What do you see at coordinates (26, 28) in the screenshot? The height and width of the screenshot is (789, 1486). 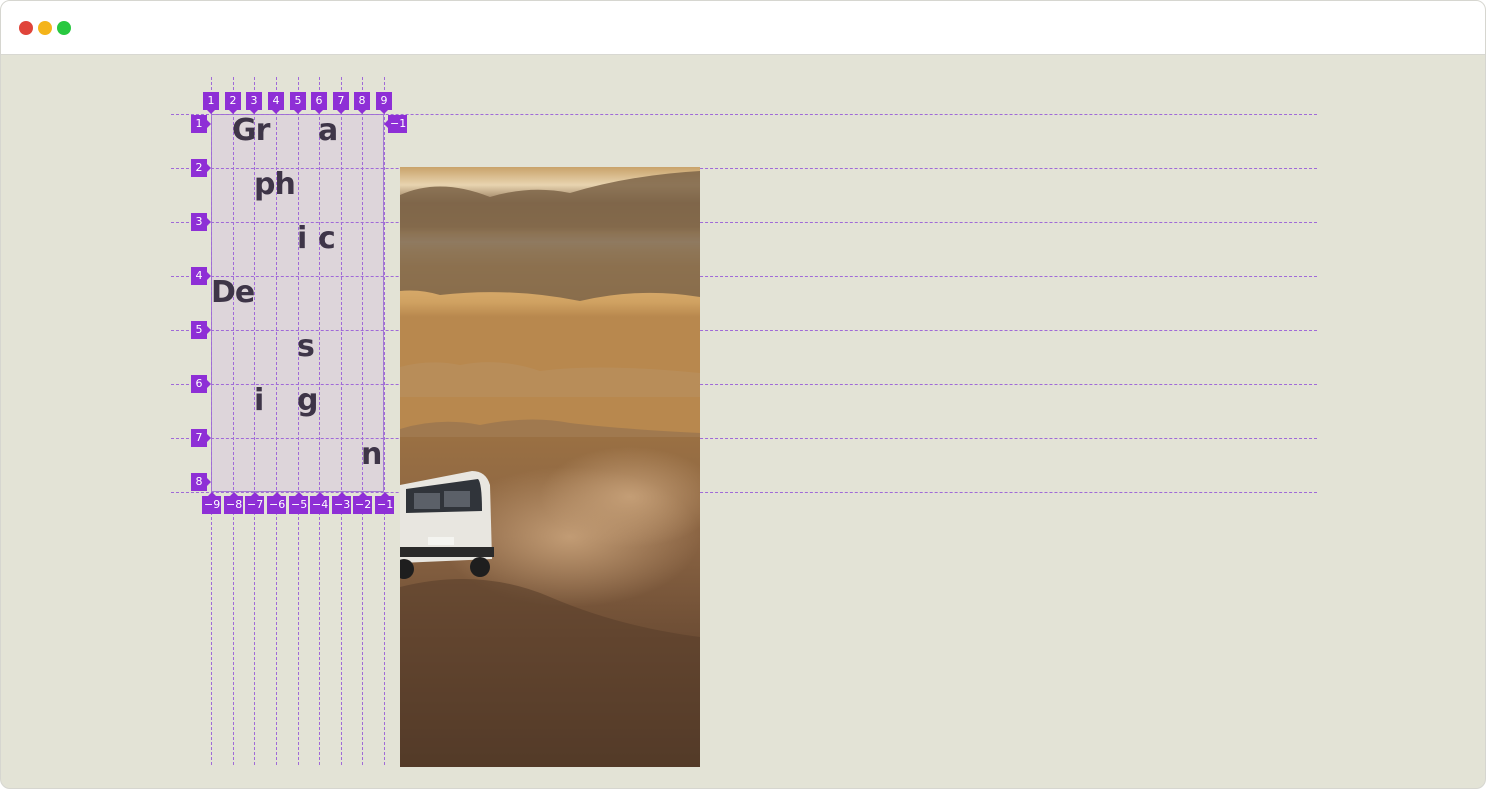 I see `close-window-icon` at bounding box center [26, 28].